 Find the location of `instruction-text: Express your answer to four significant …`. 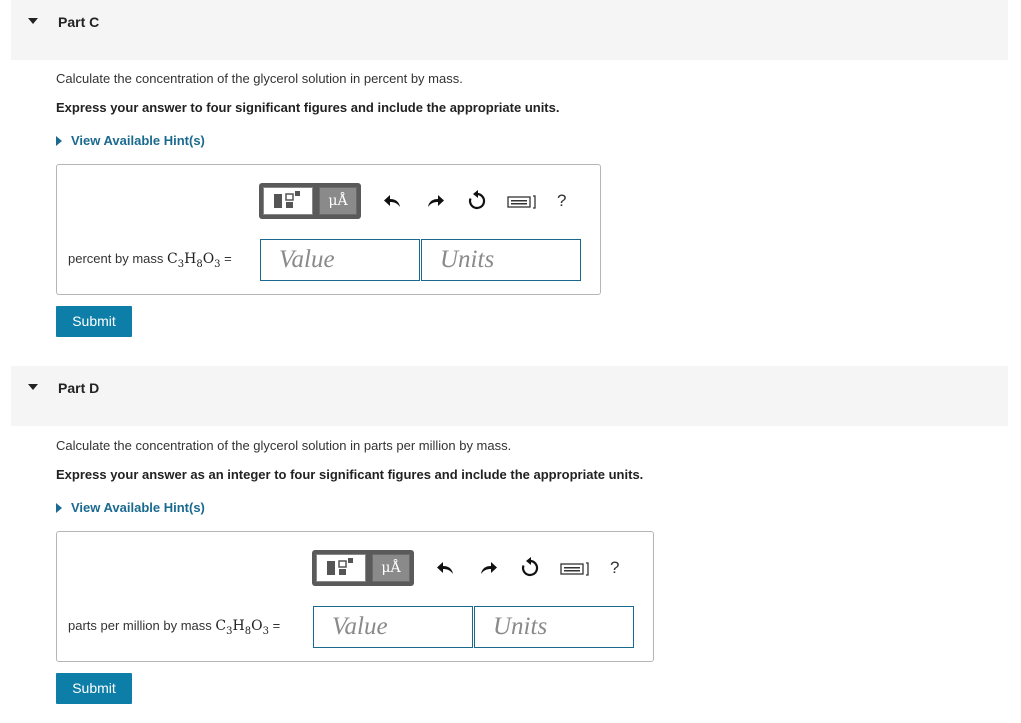

instruction-text: Express your answer to four significant … is located at coordinates (308, 107).